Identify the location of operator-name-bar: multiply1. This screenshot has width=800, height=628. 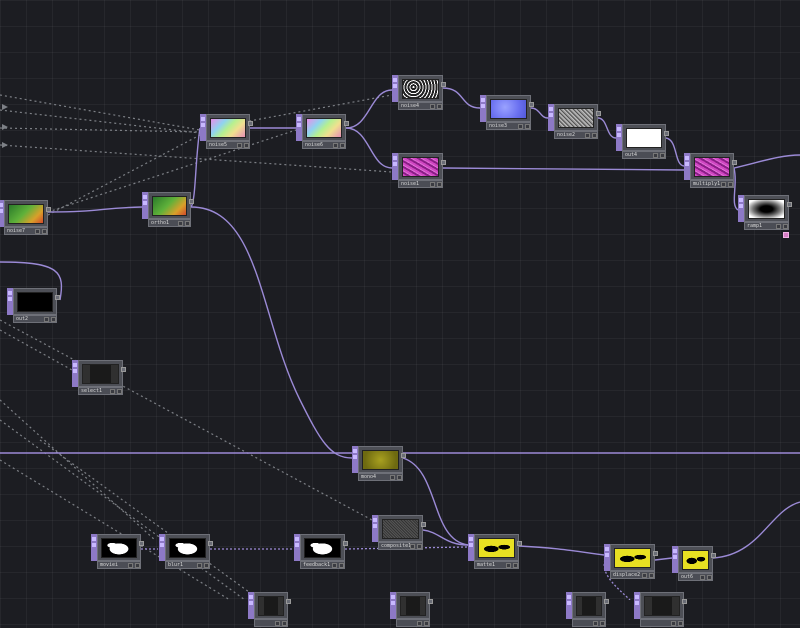
(712, 184).